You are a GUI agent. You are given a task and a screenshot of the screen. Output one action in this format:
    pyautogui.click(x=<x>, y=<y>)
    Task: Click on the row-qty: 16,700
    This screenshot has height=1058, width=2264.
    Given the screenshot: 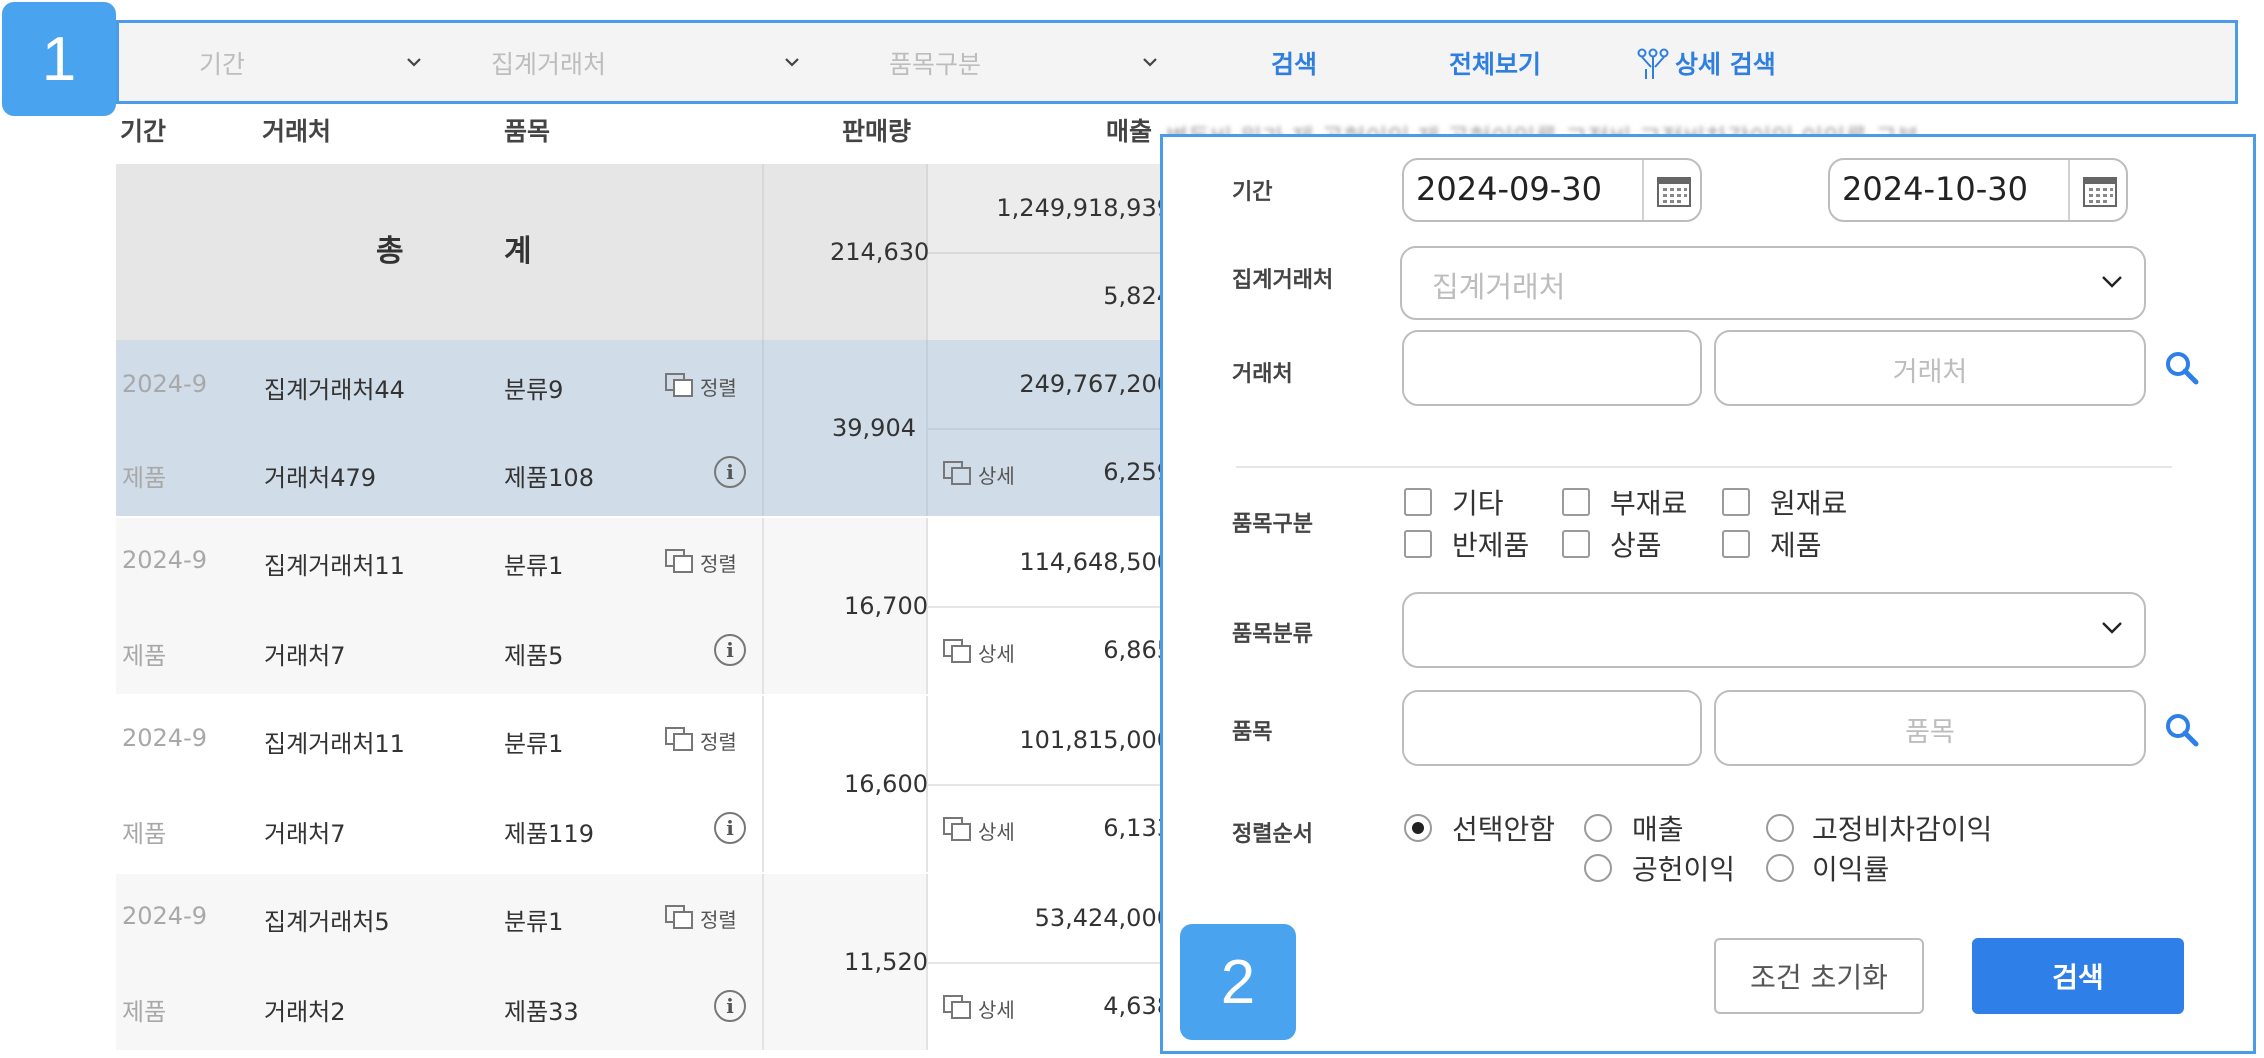 What is the action you would take?
    pyautogui.click(x=886, y=606)
    